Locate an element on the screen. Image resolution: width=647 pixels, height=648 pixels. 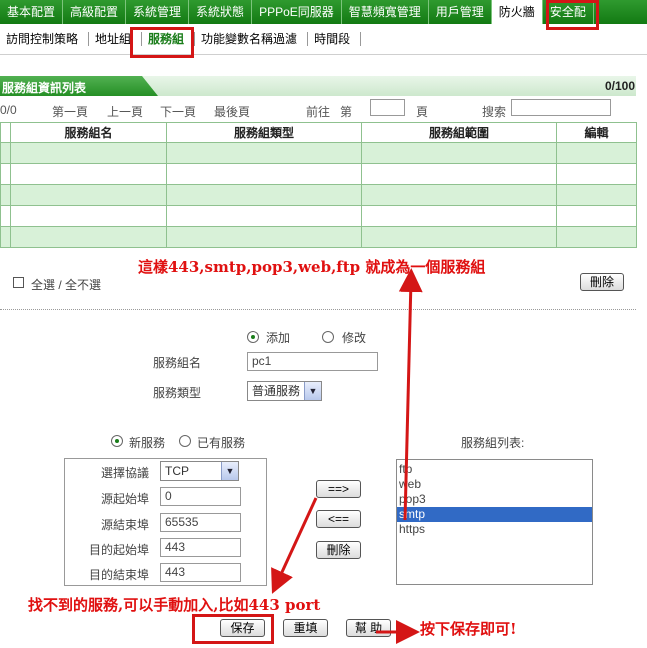
last-page-link: 最後頁 is located at coordinates (232, 111).